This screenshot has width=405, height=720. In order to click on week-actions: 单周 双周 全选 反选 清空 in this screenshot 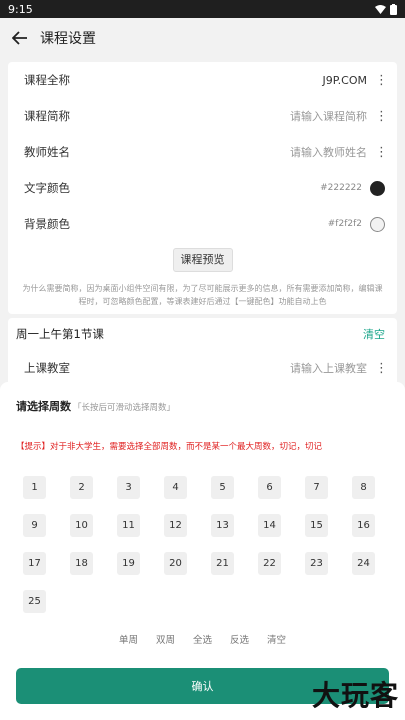, I will do `click(202, 639)`.